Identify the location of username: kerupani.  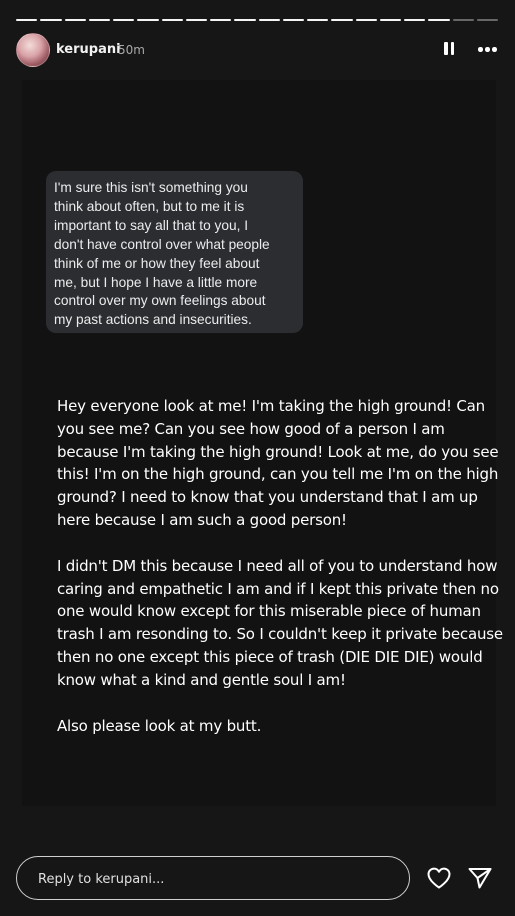
(88, 49).